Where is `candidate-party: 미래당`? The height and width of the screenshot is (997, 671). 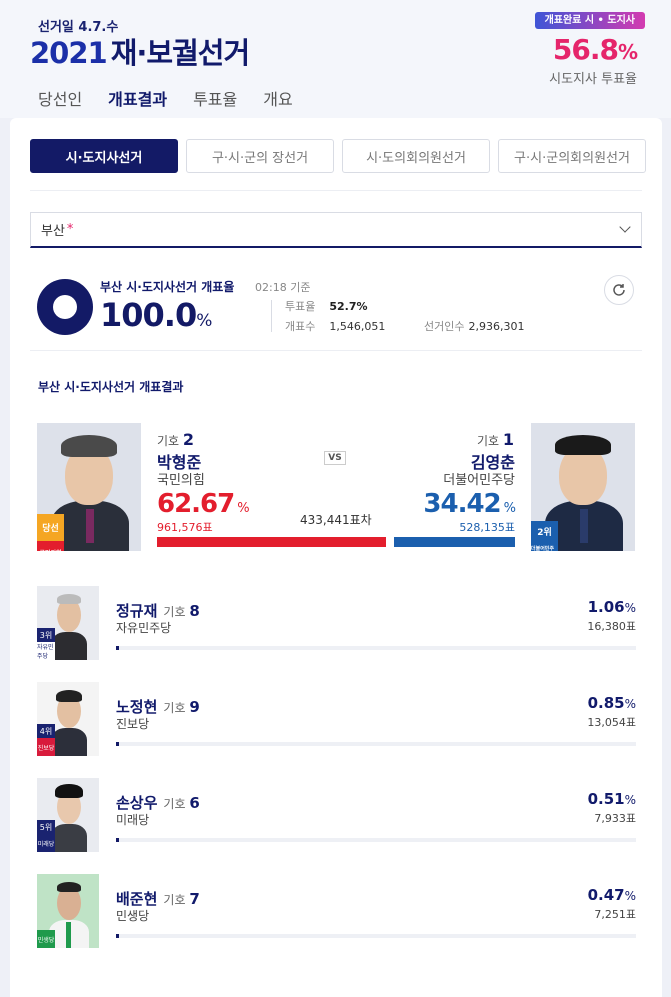 candidate-party: 미래당 is located at coordinates (133, 820).